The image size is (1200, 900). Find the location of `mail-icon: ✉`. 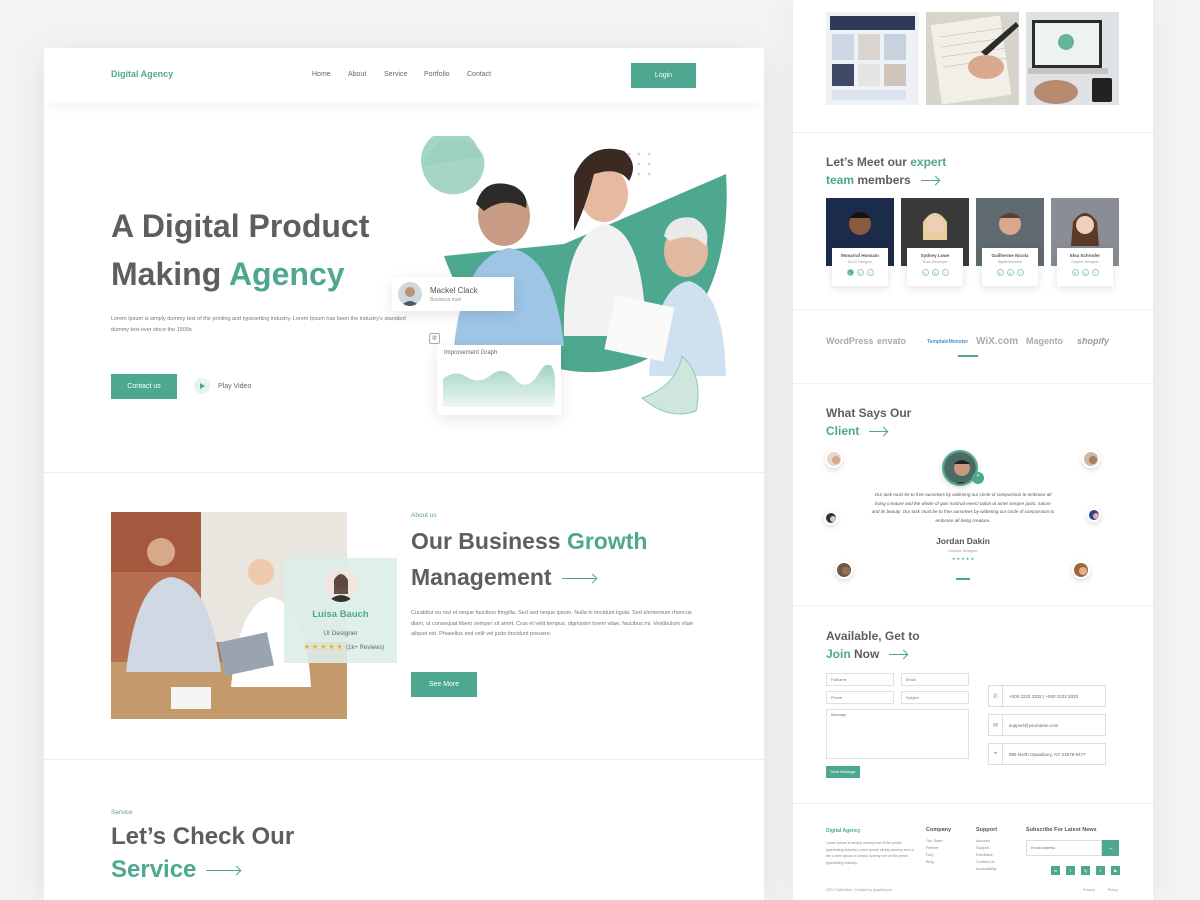

mail-icon: ✉ is located at coordinates (996, 725).